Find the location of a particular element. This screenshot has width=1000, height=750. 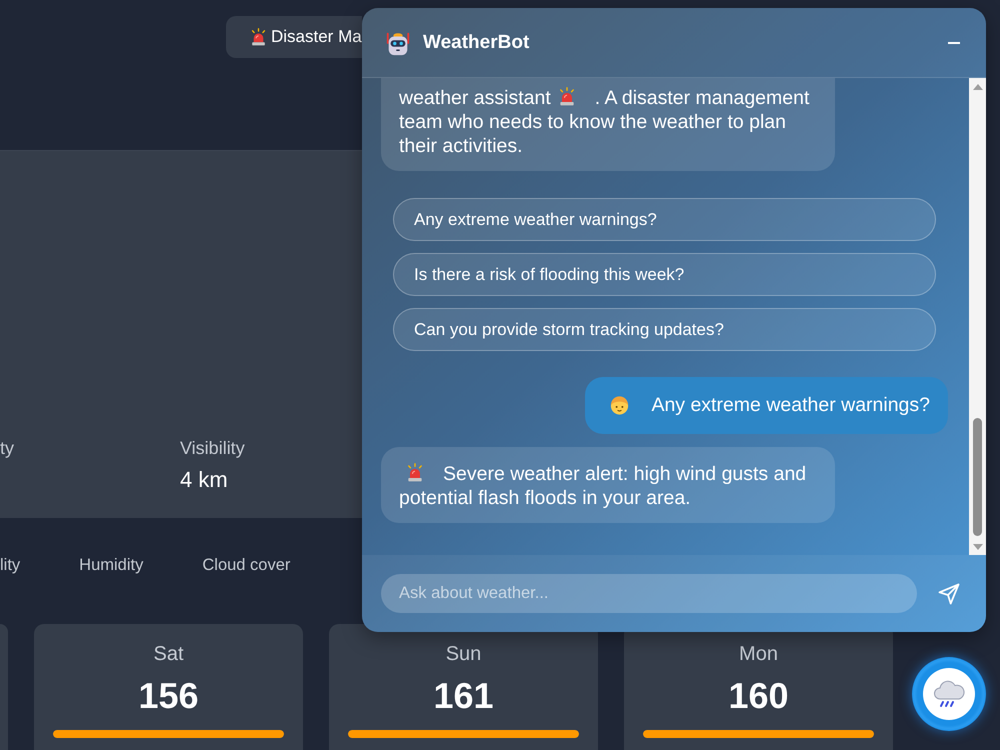

chat-toggle-button is located at coordinates (949, 694).